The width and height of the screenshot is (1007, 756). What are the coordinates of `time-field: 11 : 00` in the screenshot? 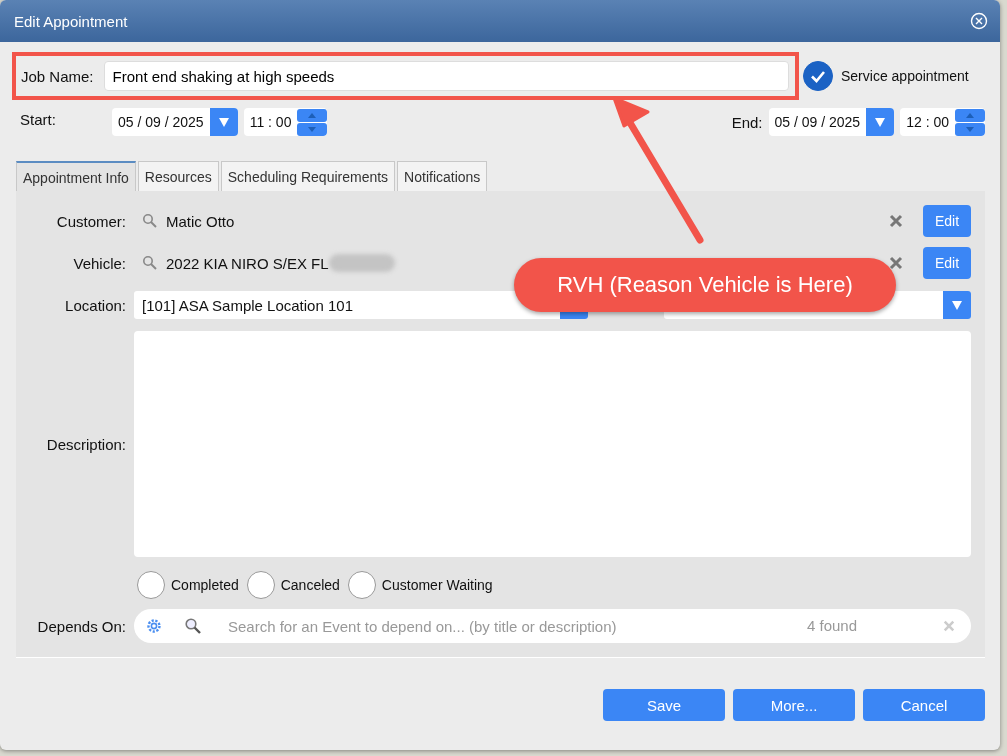 It's located at (285, 122).